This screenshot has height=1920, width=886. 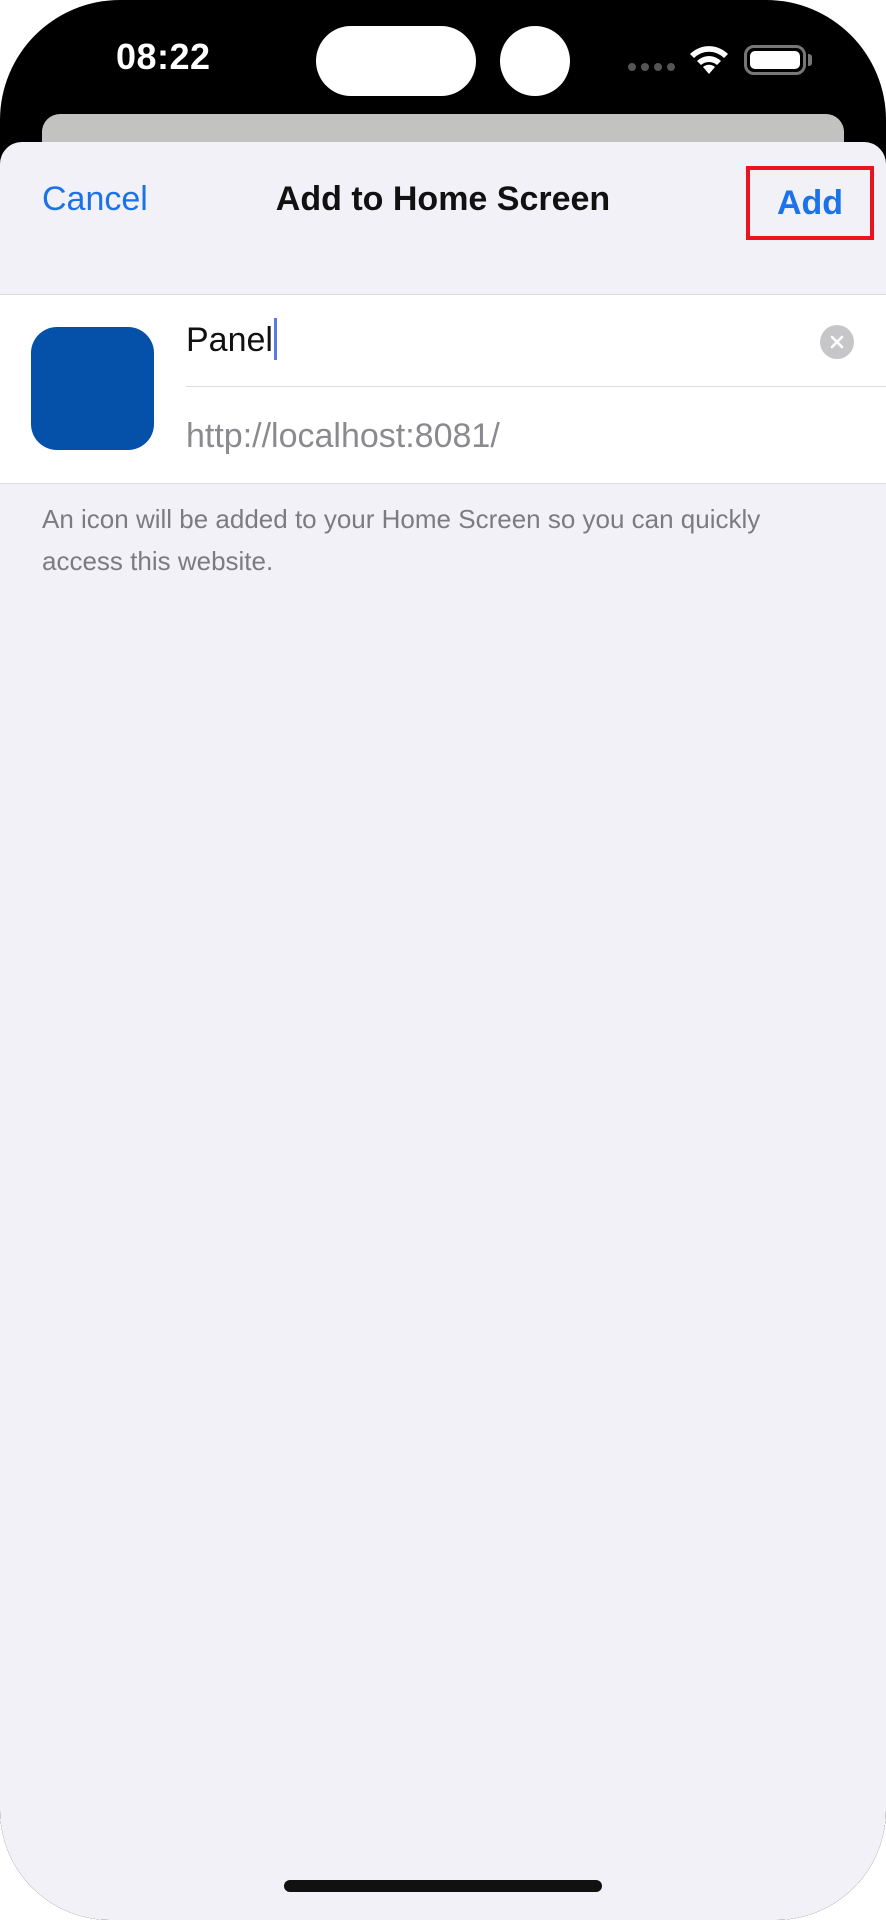 I want to click on battery-cap, so click(x=810, y=60).